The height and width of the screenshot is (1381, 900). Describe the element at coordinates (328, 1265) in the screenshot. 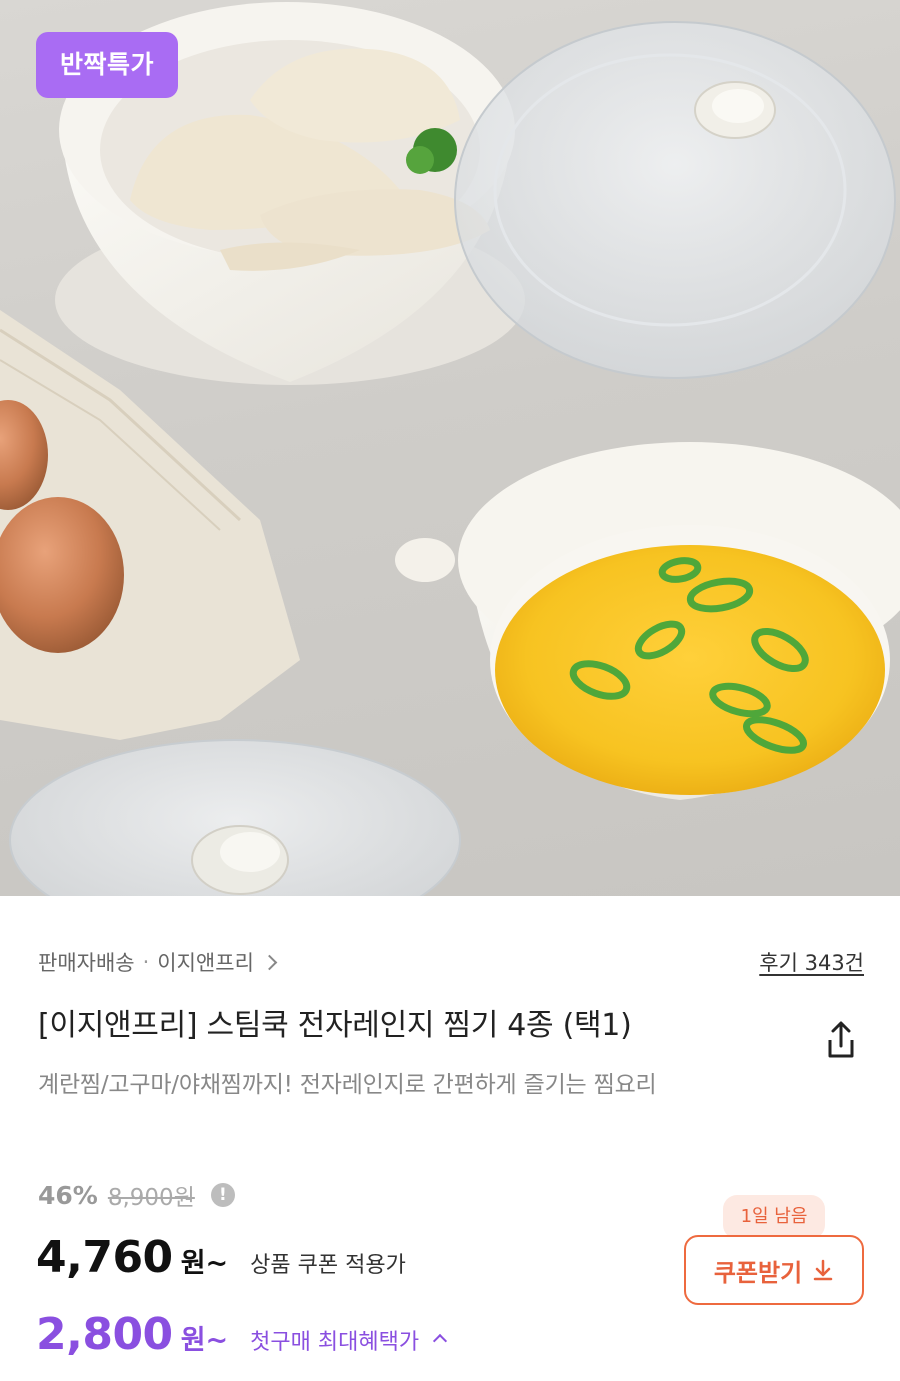

I see `price-note: 상품 쿠폰 적용가` at that location.